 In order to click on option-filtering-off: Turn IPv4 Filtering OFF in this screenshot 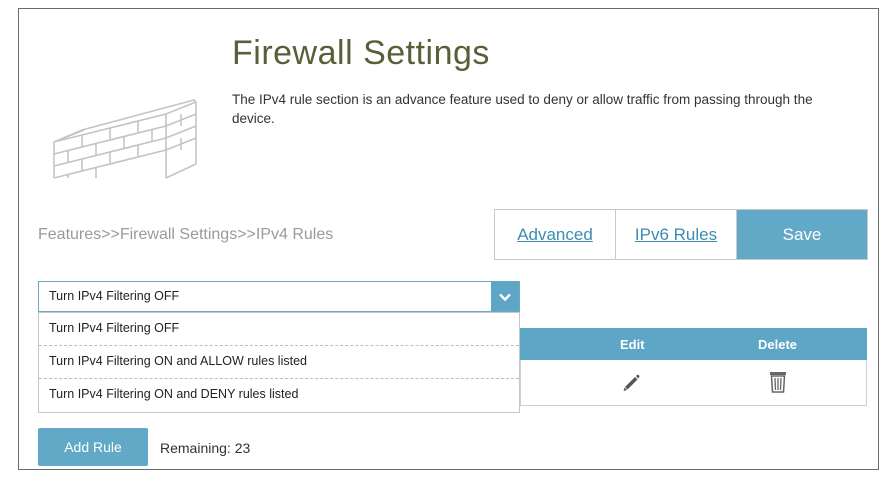, I will do `click(279, 329)`.